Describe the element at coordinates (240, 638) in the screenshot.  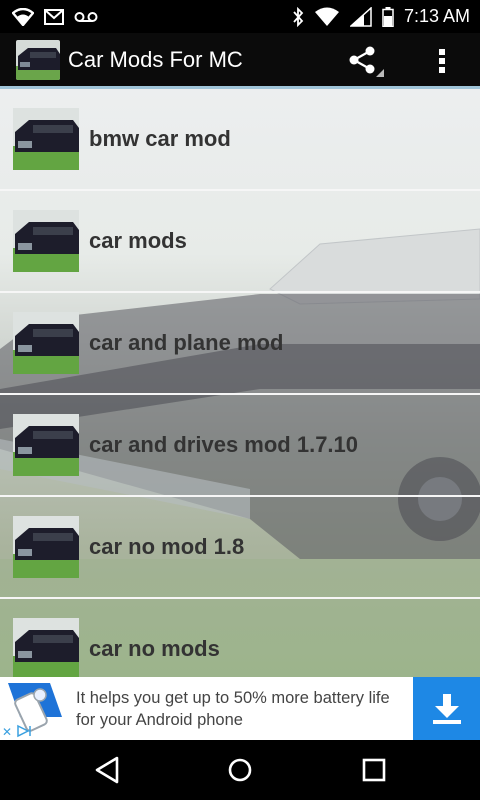
I see `list-item: car no mods` at that location.